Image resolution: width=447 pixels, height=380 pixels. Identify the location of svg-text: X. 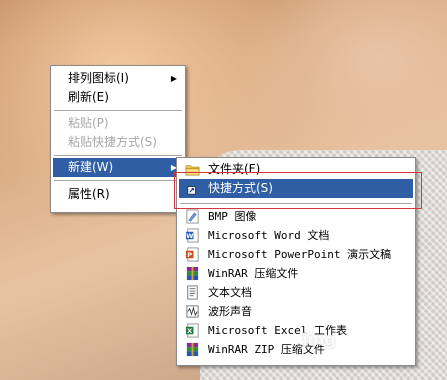
(189, 331).